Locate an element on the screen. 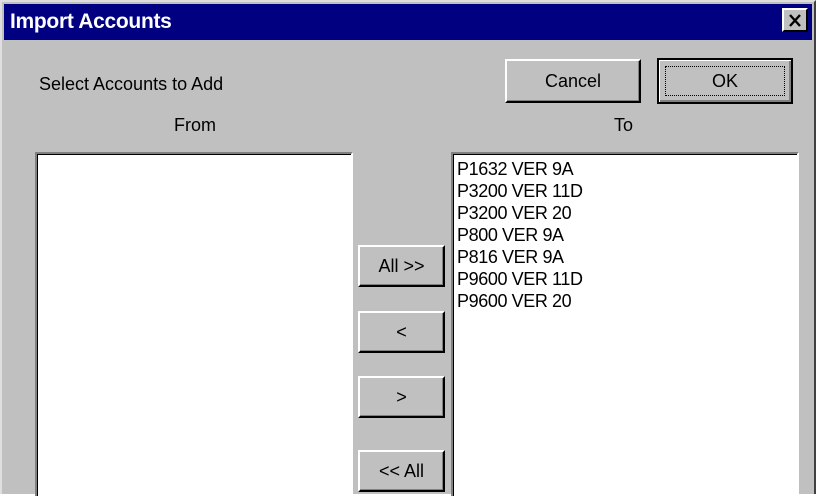 The width and height of the screenshot is (832, 496). close-icon is located at coordinates (795, 20).